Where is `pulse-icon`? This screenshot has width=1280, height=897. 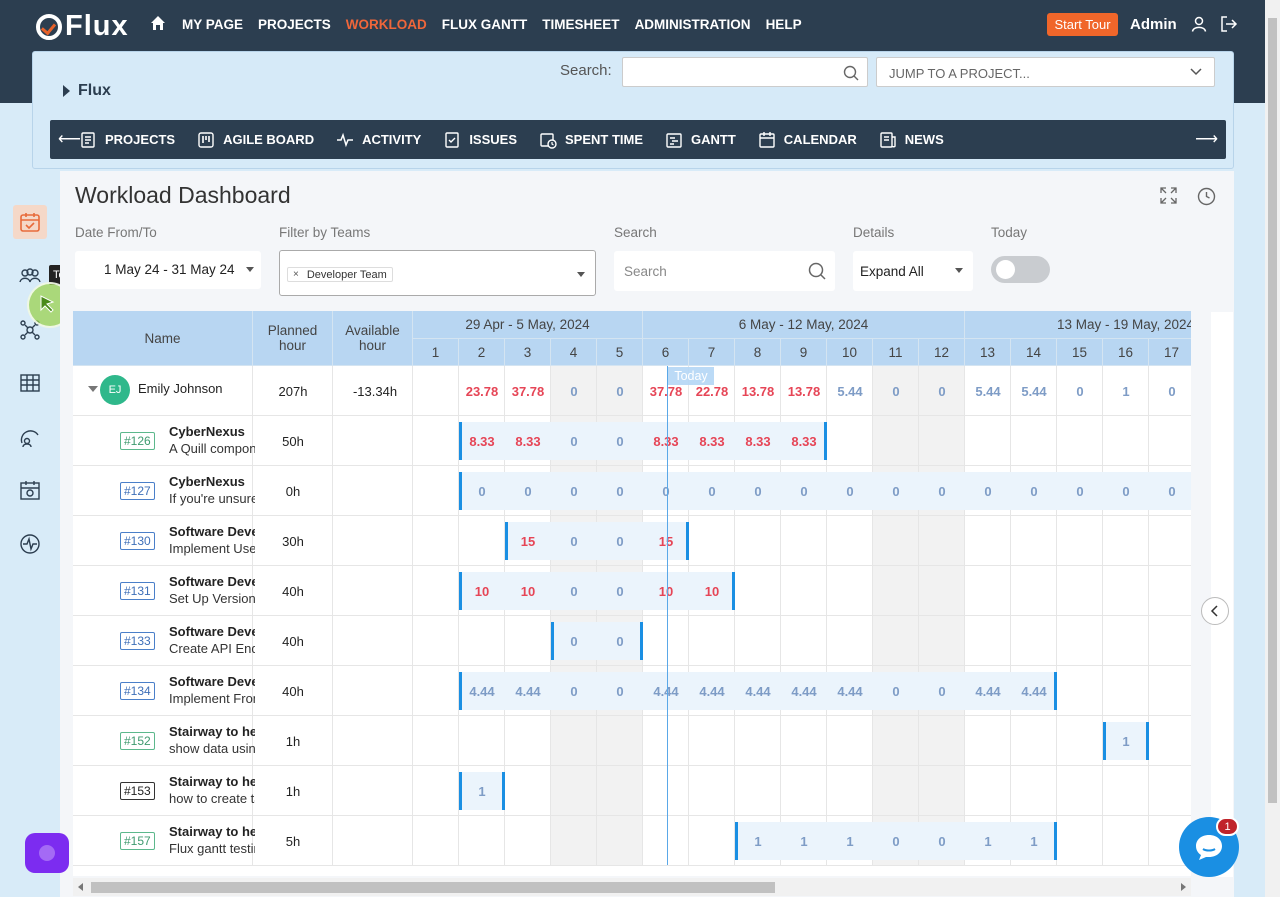
pulse-icon is located at coordinates (30, 544).